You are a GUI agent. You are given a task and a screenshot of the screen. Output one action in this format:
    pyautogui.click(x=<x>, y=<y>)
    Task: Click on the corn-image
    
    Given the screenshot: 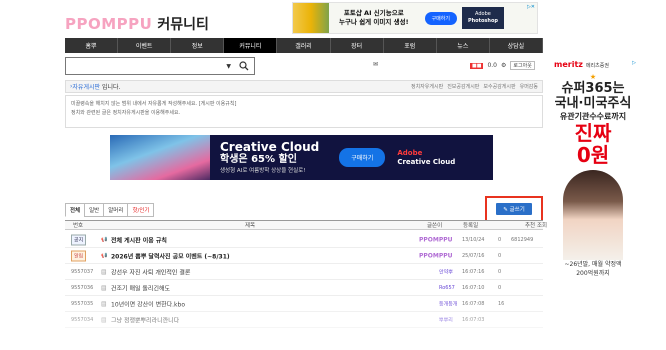 What is the action you would take?
    pyautogui.click(x=311, y=18)
    